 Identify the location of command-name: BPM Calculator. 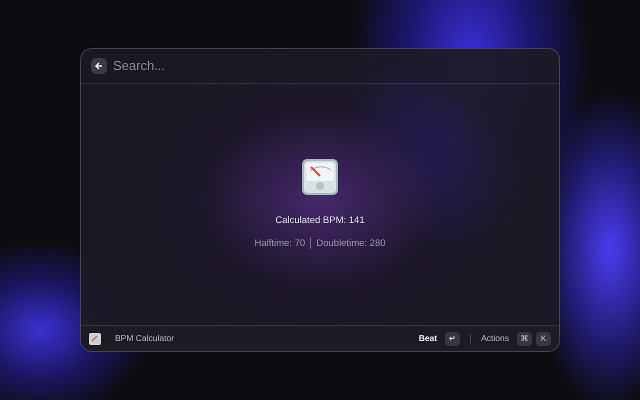
(144, 338).